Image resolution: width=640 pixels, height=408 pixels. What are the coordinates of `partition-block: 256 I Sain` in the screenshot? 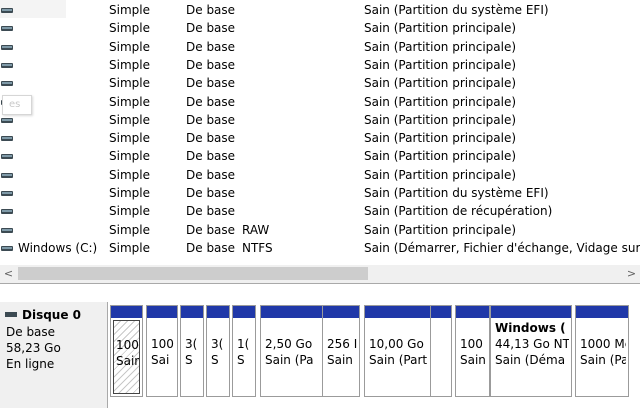 It's located at (341, 351).